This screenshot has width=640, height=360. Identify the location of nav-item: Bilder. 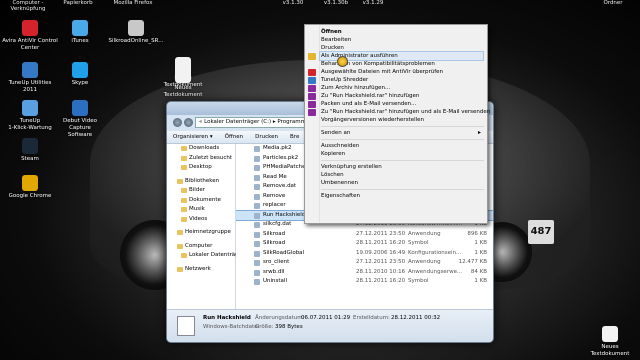
(201, 191).